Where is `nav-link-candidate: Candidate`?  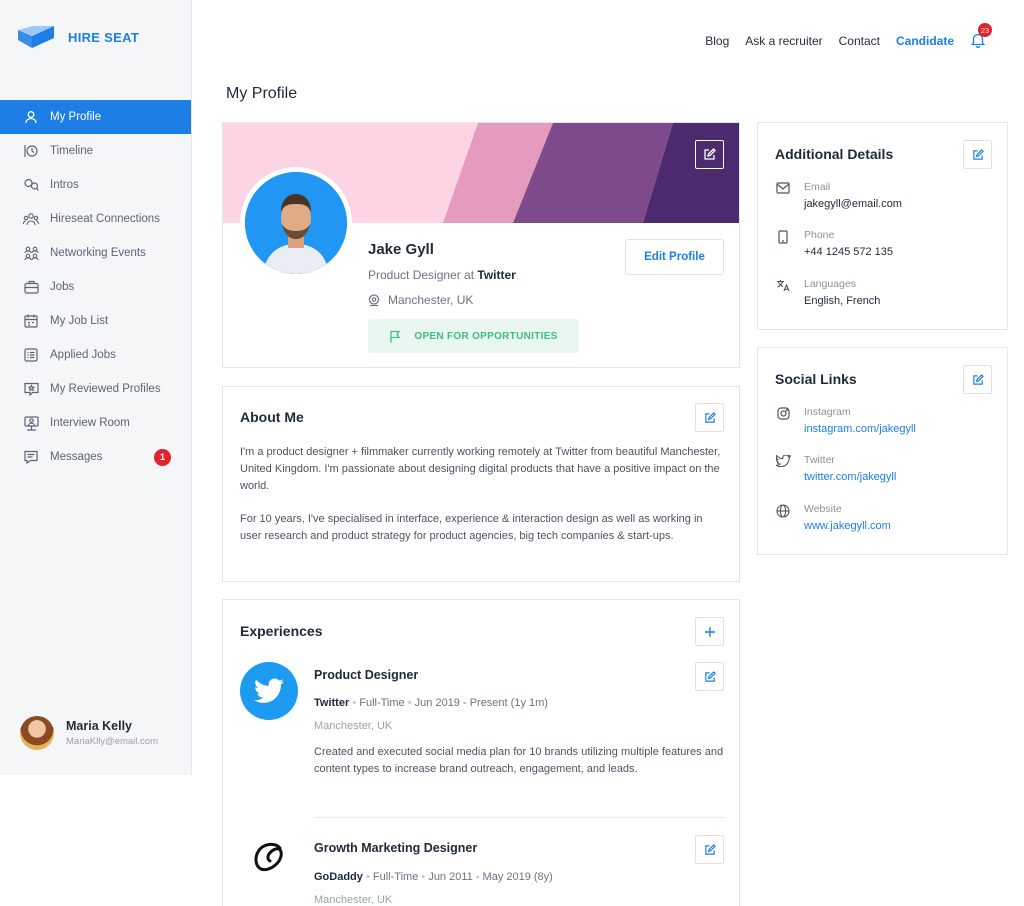 nav-link-candidate: Candidate is located at coordinates (925, 41).